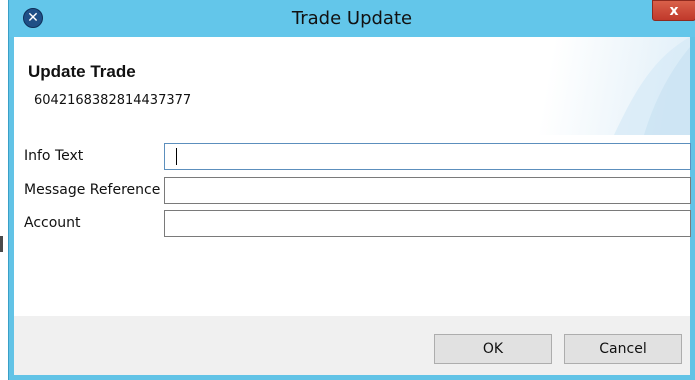  Describe the element at coordinates (652, 86) in the screenshot. I see `header-decoration` at that location.